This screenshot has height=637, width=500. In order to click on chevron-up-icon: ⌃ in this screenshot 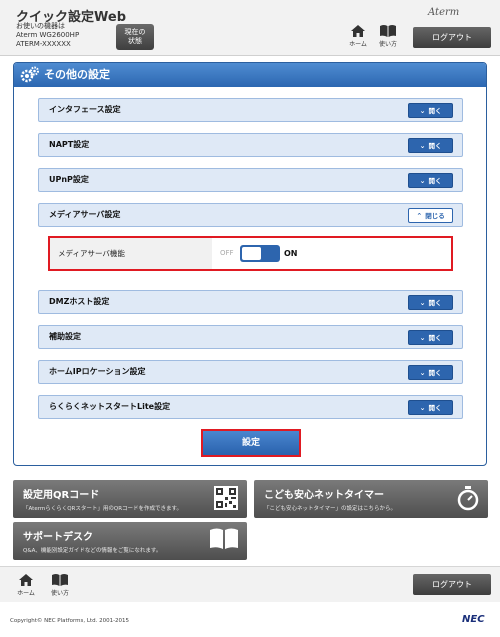, I will do `click(419, 216)`.